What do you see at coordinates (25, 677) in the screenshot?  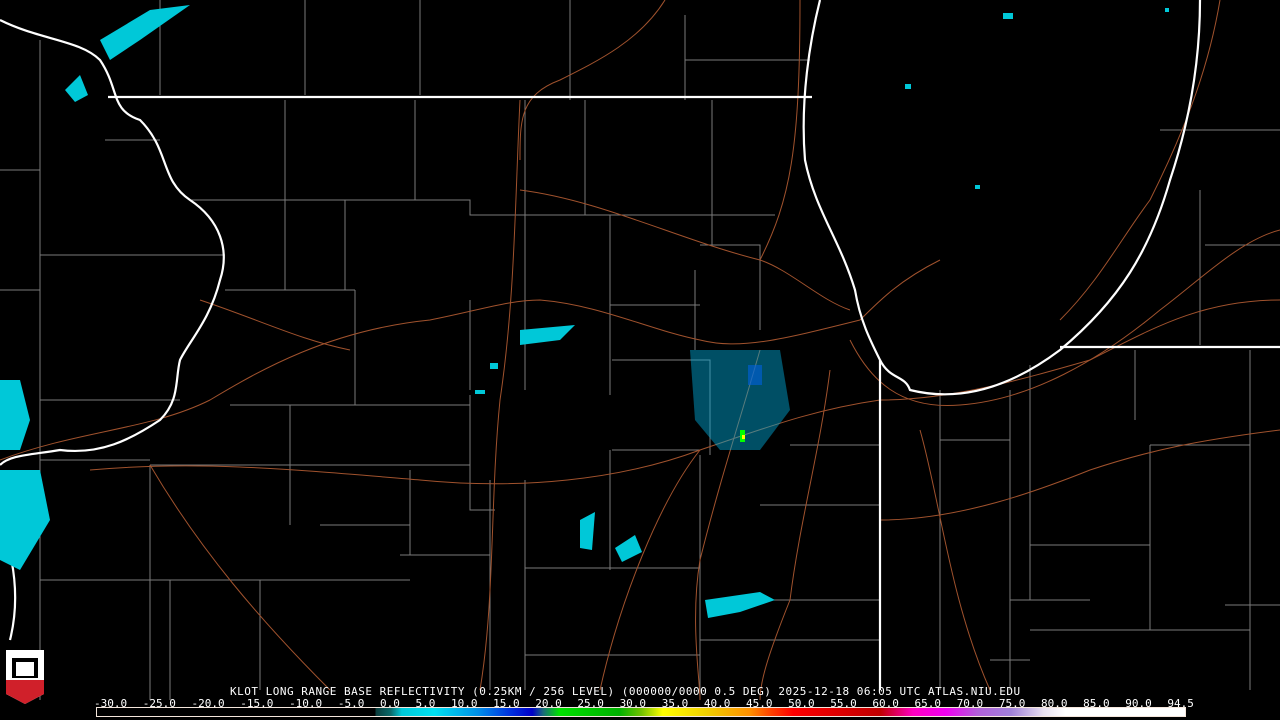 I see `niu-logo` at bounding box center [25, 677].